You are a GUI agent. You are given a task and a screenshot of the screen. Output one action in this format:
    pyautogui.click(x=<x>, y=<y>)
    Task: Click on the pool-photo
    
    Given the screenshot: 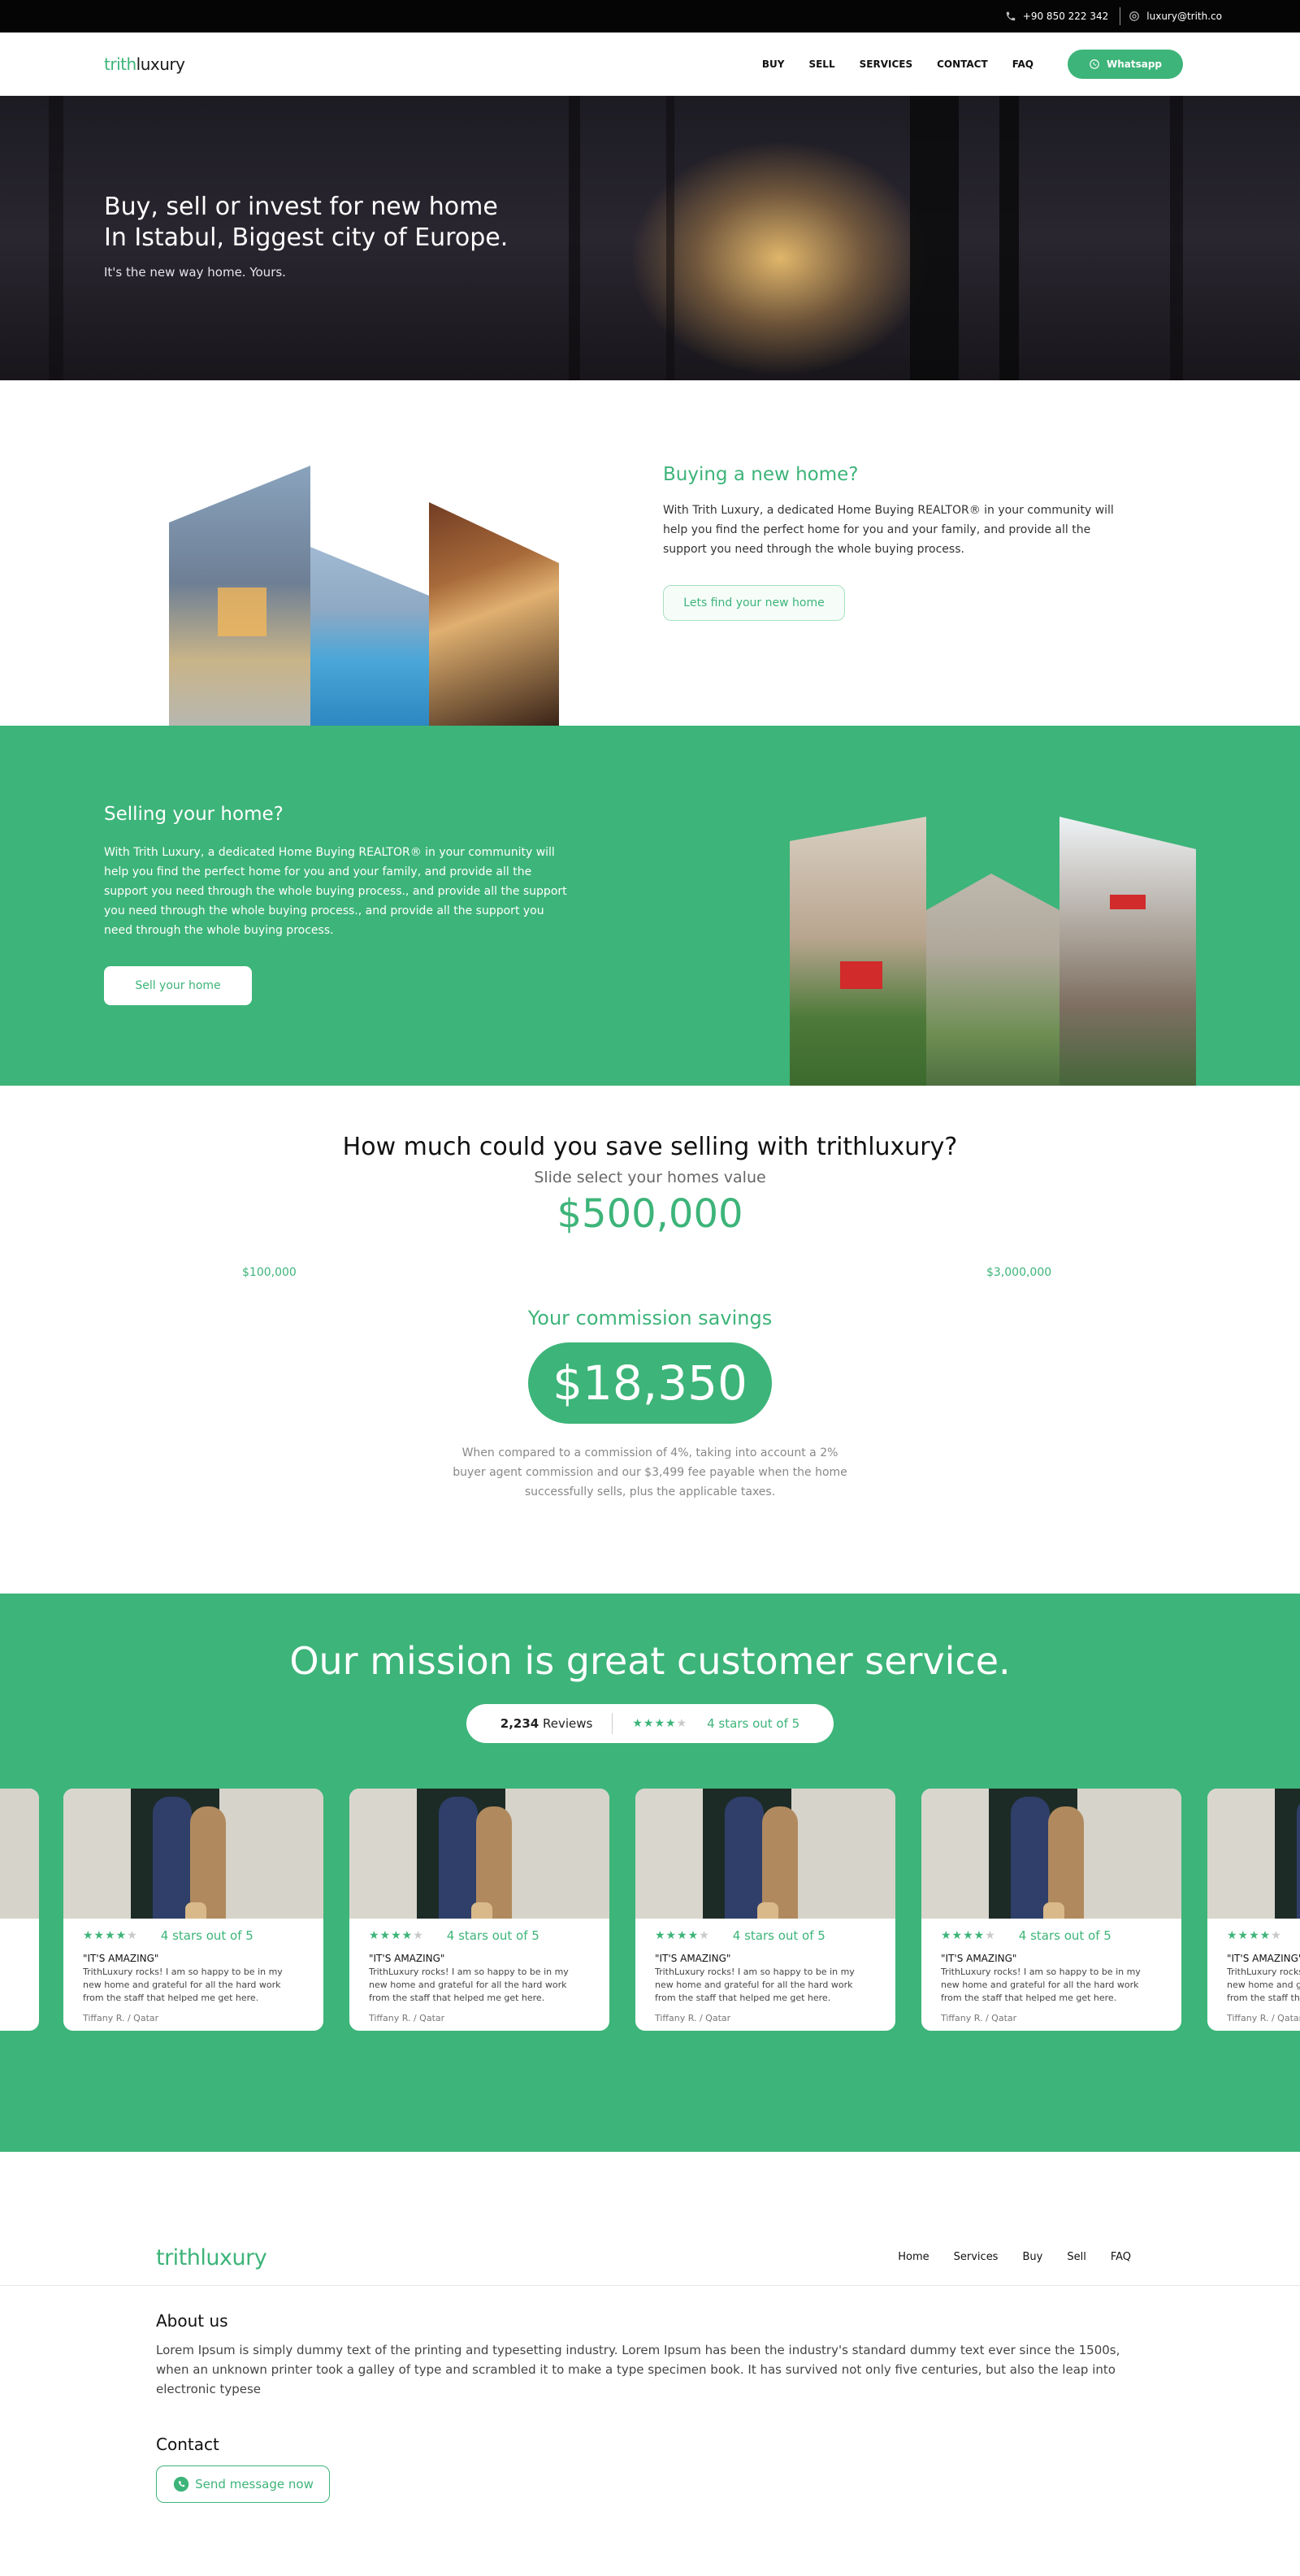 What is the action you would take?
    pyautogui.click(x=369, y=637)
    